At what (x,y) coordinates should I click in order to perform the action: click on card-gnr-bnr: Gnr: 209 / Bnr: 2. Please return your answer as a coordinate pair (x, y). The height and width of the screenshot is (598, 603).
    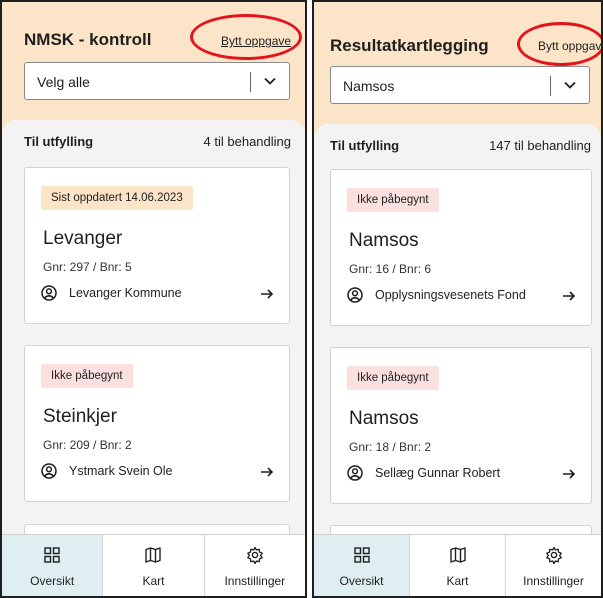
    Looking at the image, I should click on (87, 445).